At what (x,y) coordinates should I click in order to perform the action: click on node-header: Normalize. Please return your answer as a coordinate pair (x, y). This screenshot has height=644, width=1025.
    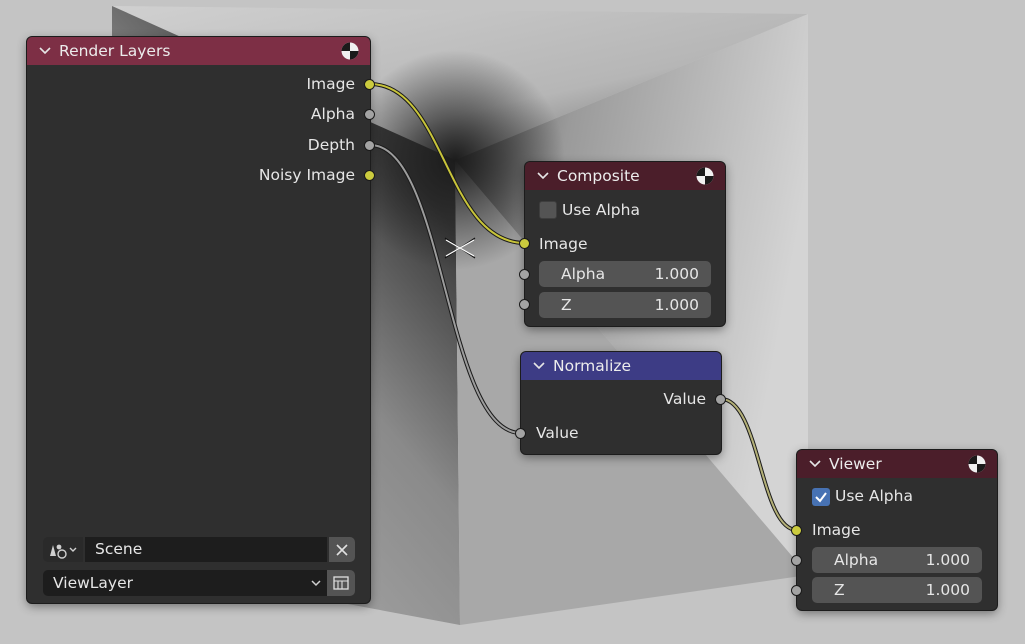
    Looking at the image, I should click on (621, 366).